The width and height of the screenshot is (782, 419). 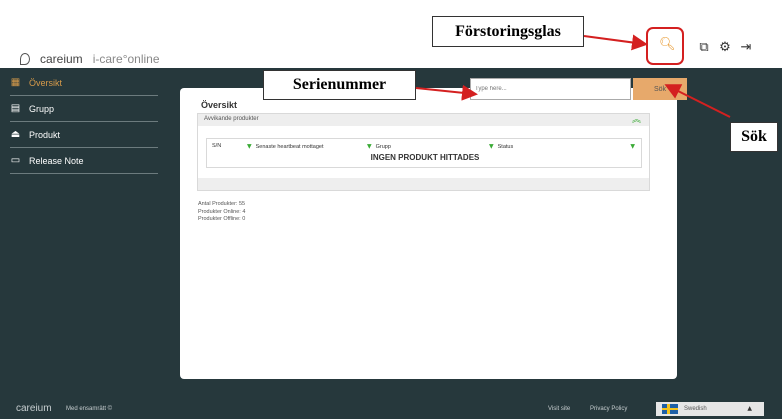 What do you see at coordinates (84, 135) in the screenshot?
I see `sidebar-item-produkt: ⏏ Produkt` at bounding box center [84, 135].